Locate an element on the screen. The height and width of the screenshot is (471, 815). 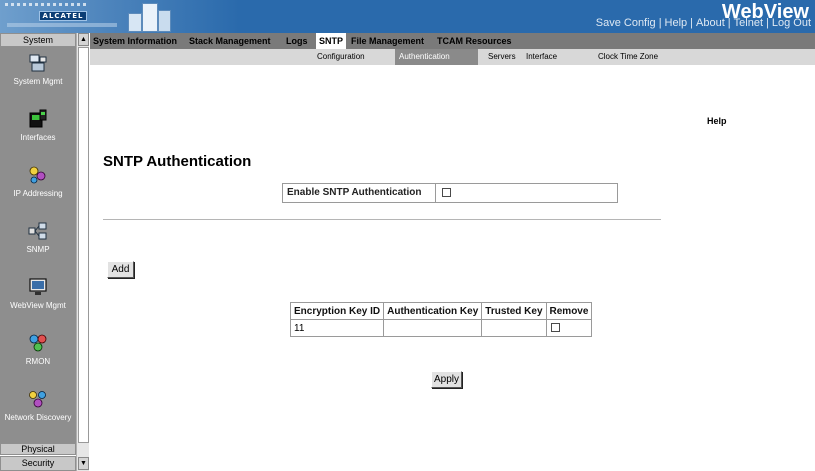
sidebar-item-interfaces: Interfaces is located at coordinates (38, 133).